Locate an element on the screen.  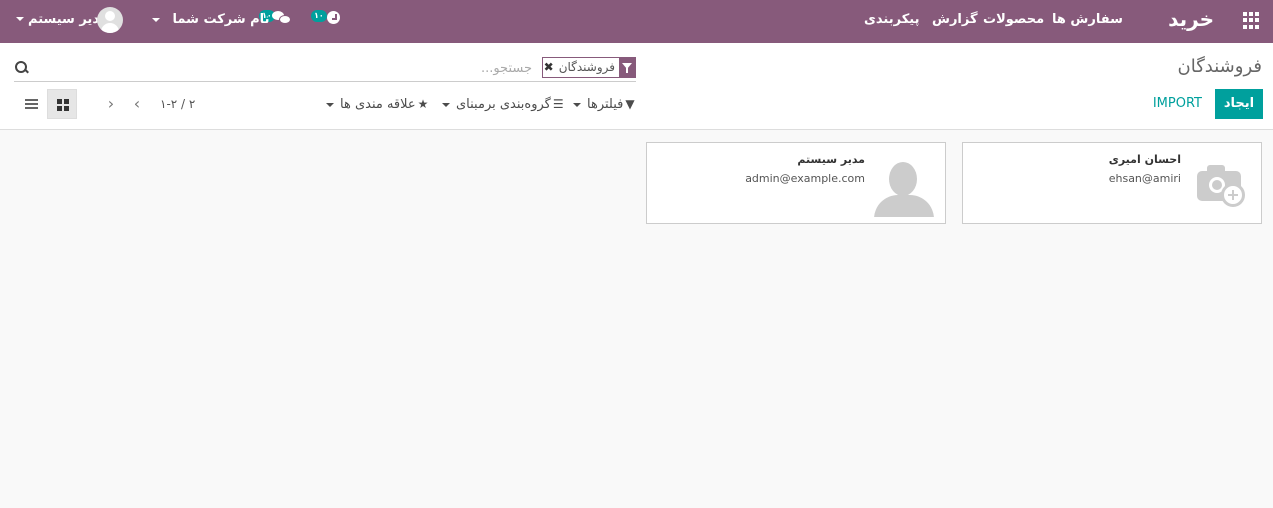
pager-previous-button: ‹ is located at coordinates (137, 104).